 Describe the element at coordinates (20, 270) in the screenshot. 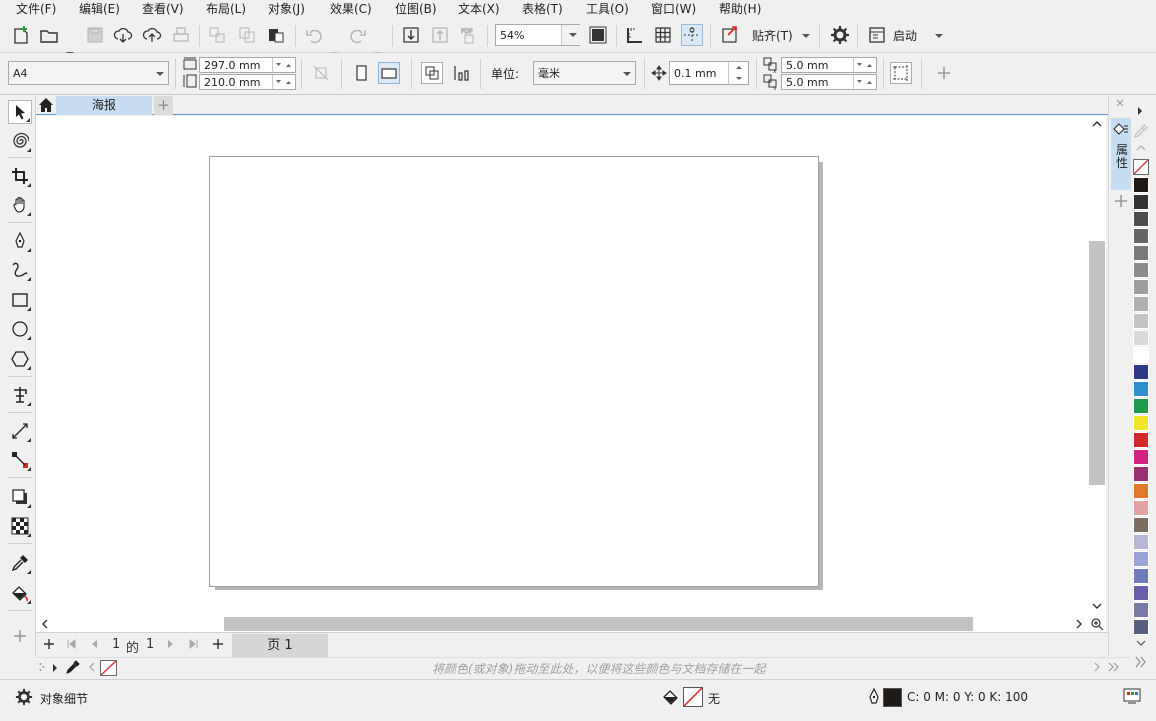

I see `freehand-tool-icon` at that location.